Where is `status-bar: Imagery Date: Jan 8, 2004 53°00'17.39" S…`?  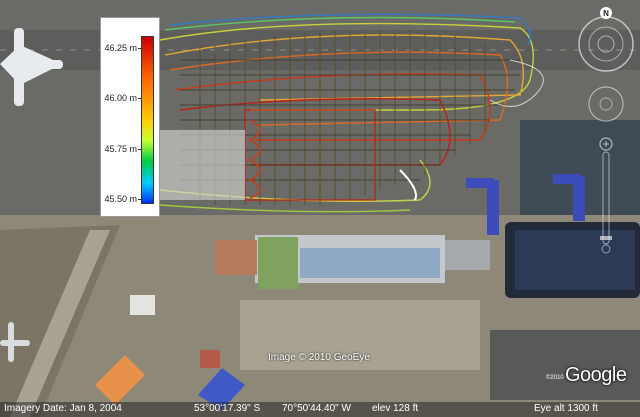
status-bar: Imagery Date: Jan 8, 2004 53°00'17.39" S… is located at coordinates (320, 409).